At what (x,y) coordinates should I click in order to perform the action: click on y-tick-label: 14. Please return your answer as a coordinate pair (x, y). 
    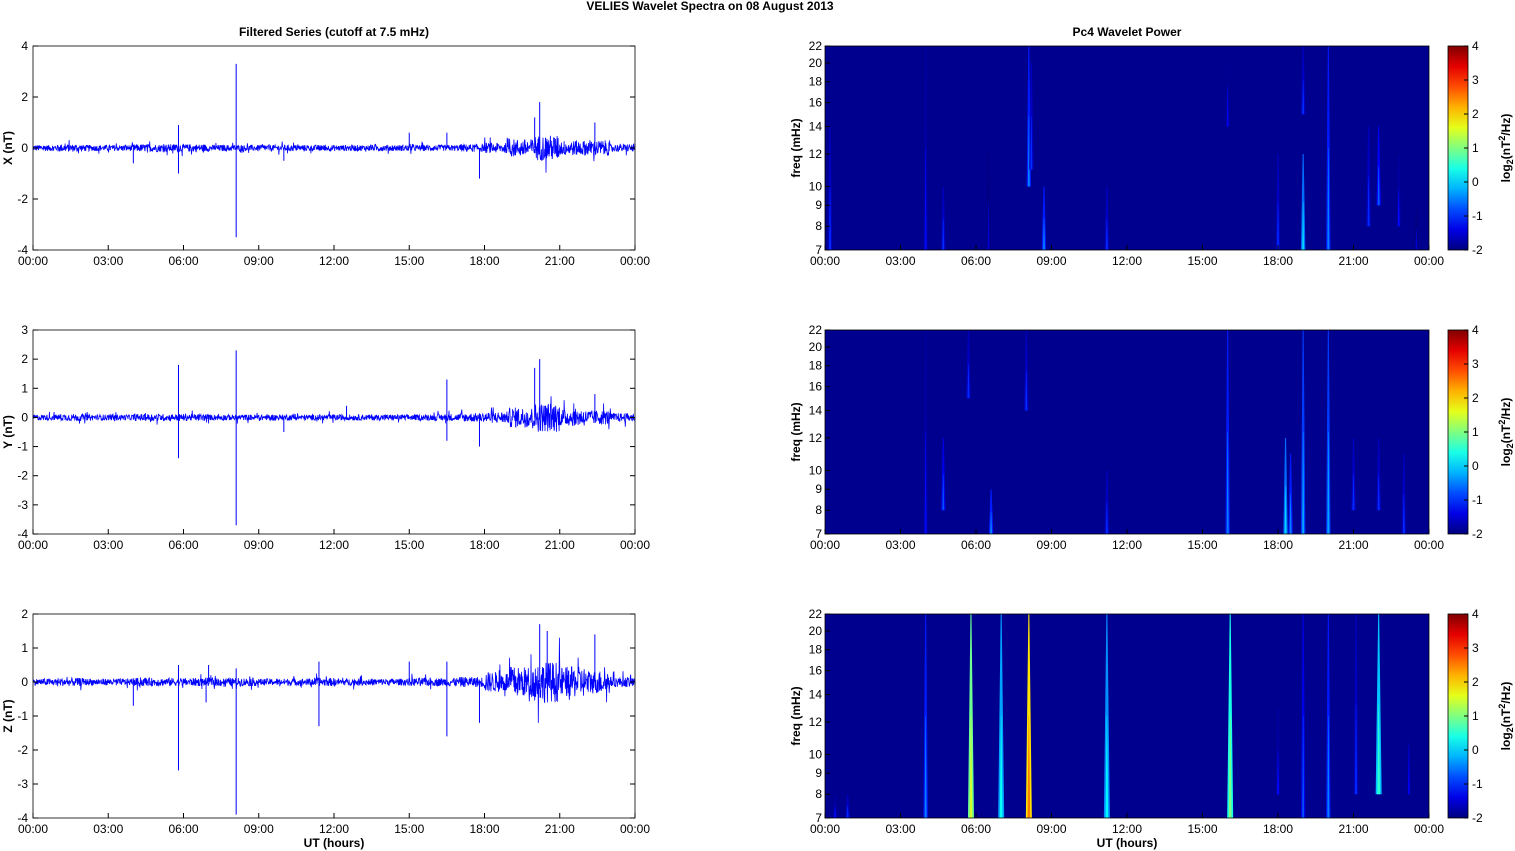
    Looking at the image, I should click on (816, 411).